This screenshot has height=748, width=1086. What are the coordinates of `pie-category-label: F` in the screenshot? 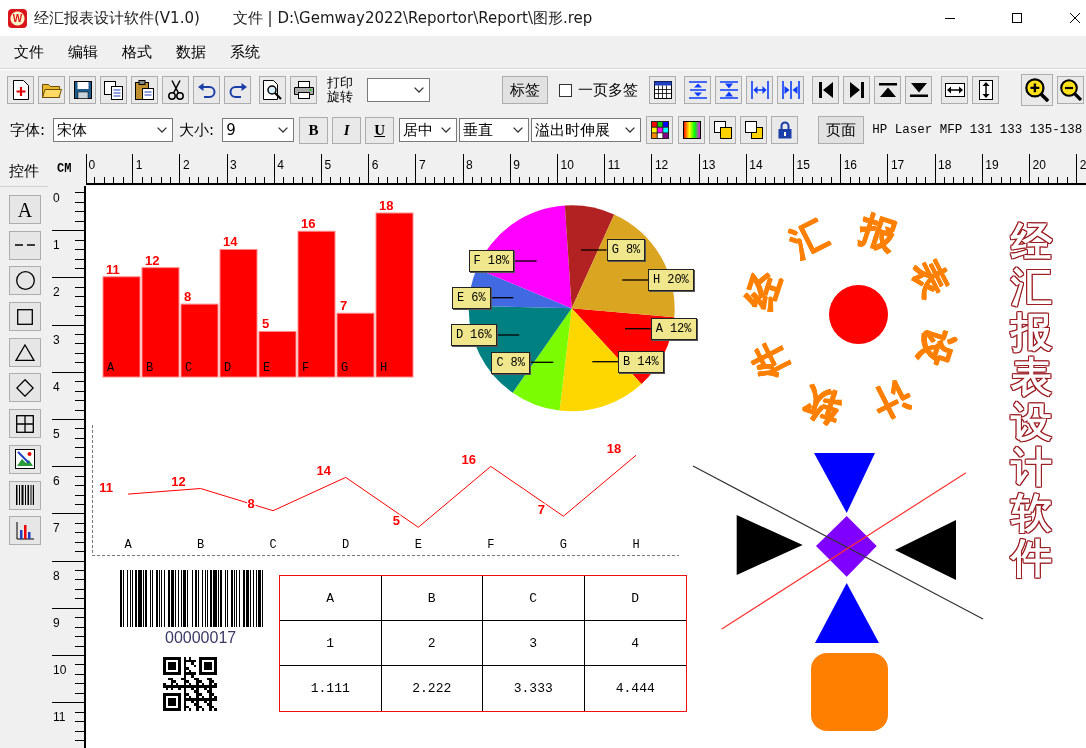 It's located at (477, 262).